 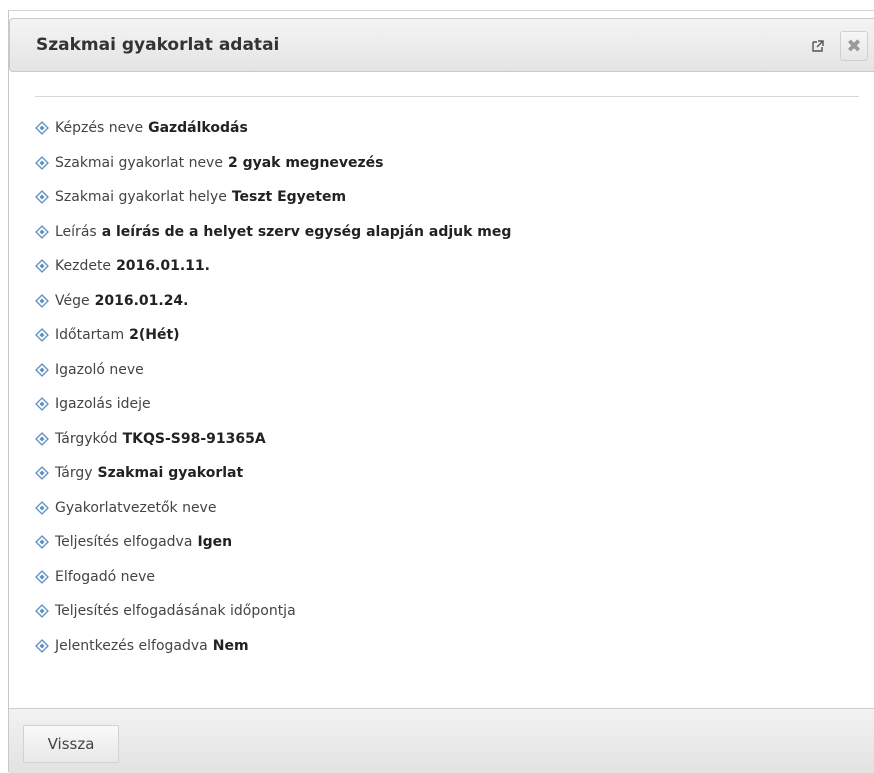 What do you see at coordinates (273, 508) in the screenshot?
I see `field-row: Gyakorlatvezetők neve` at bounding box center [273, 508].